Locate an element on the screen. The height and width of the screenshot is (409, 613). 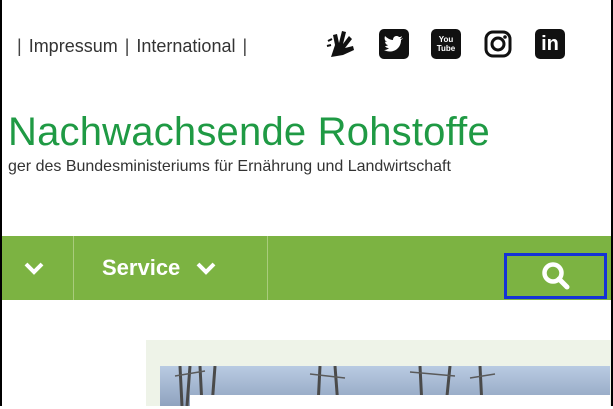
nav-item-previous is located at coordinates (34, 268).